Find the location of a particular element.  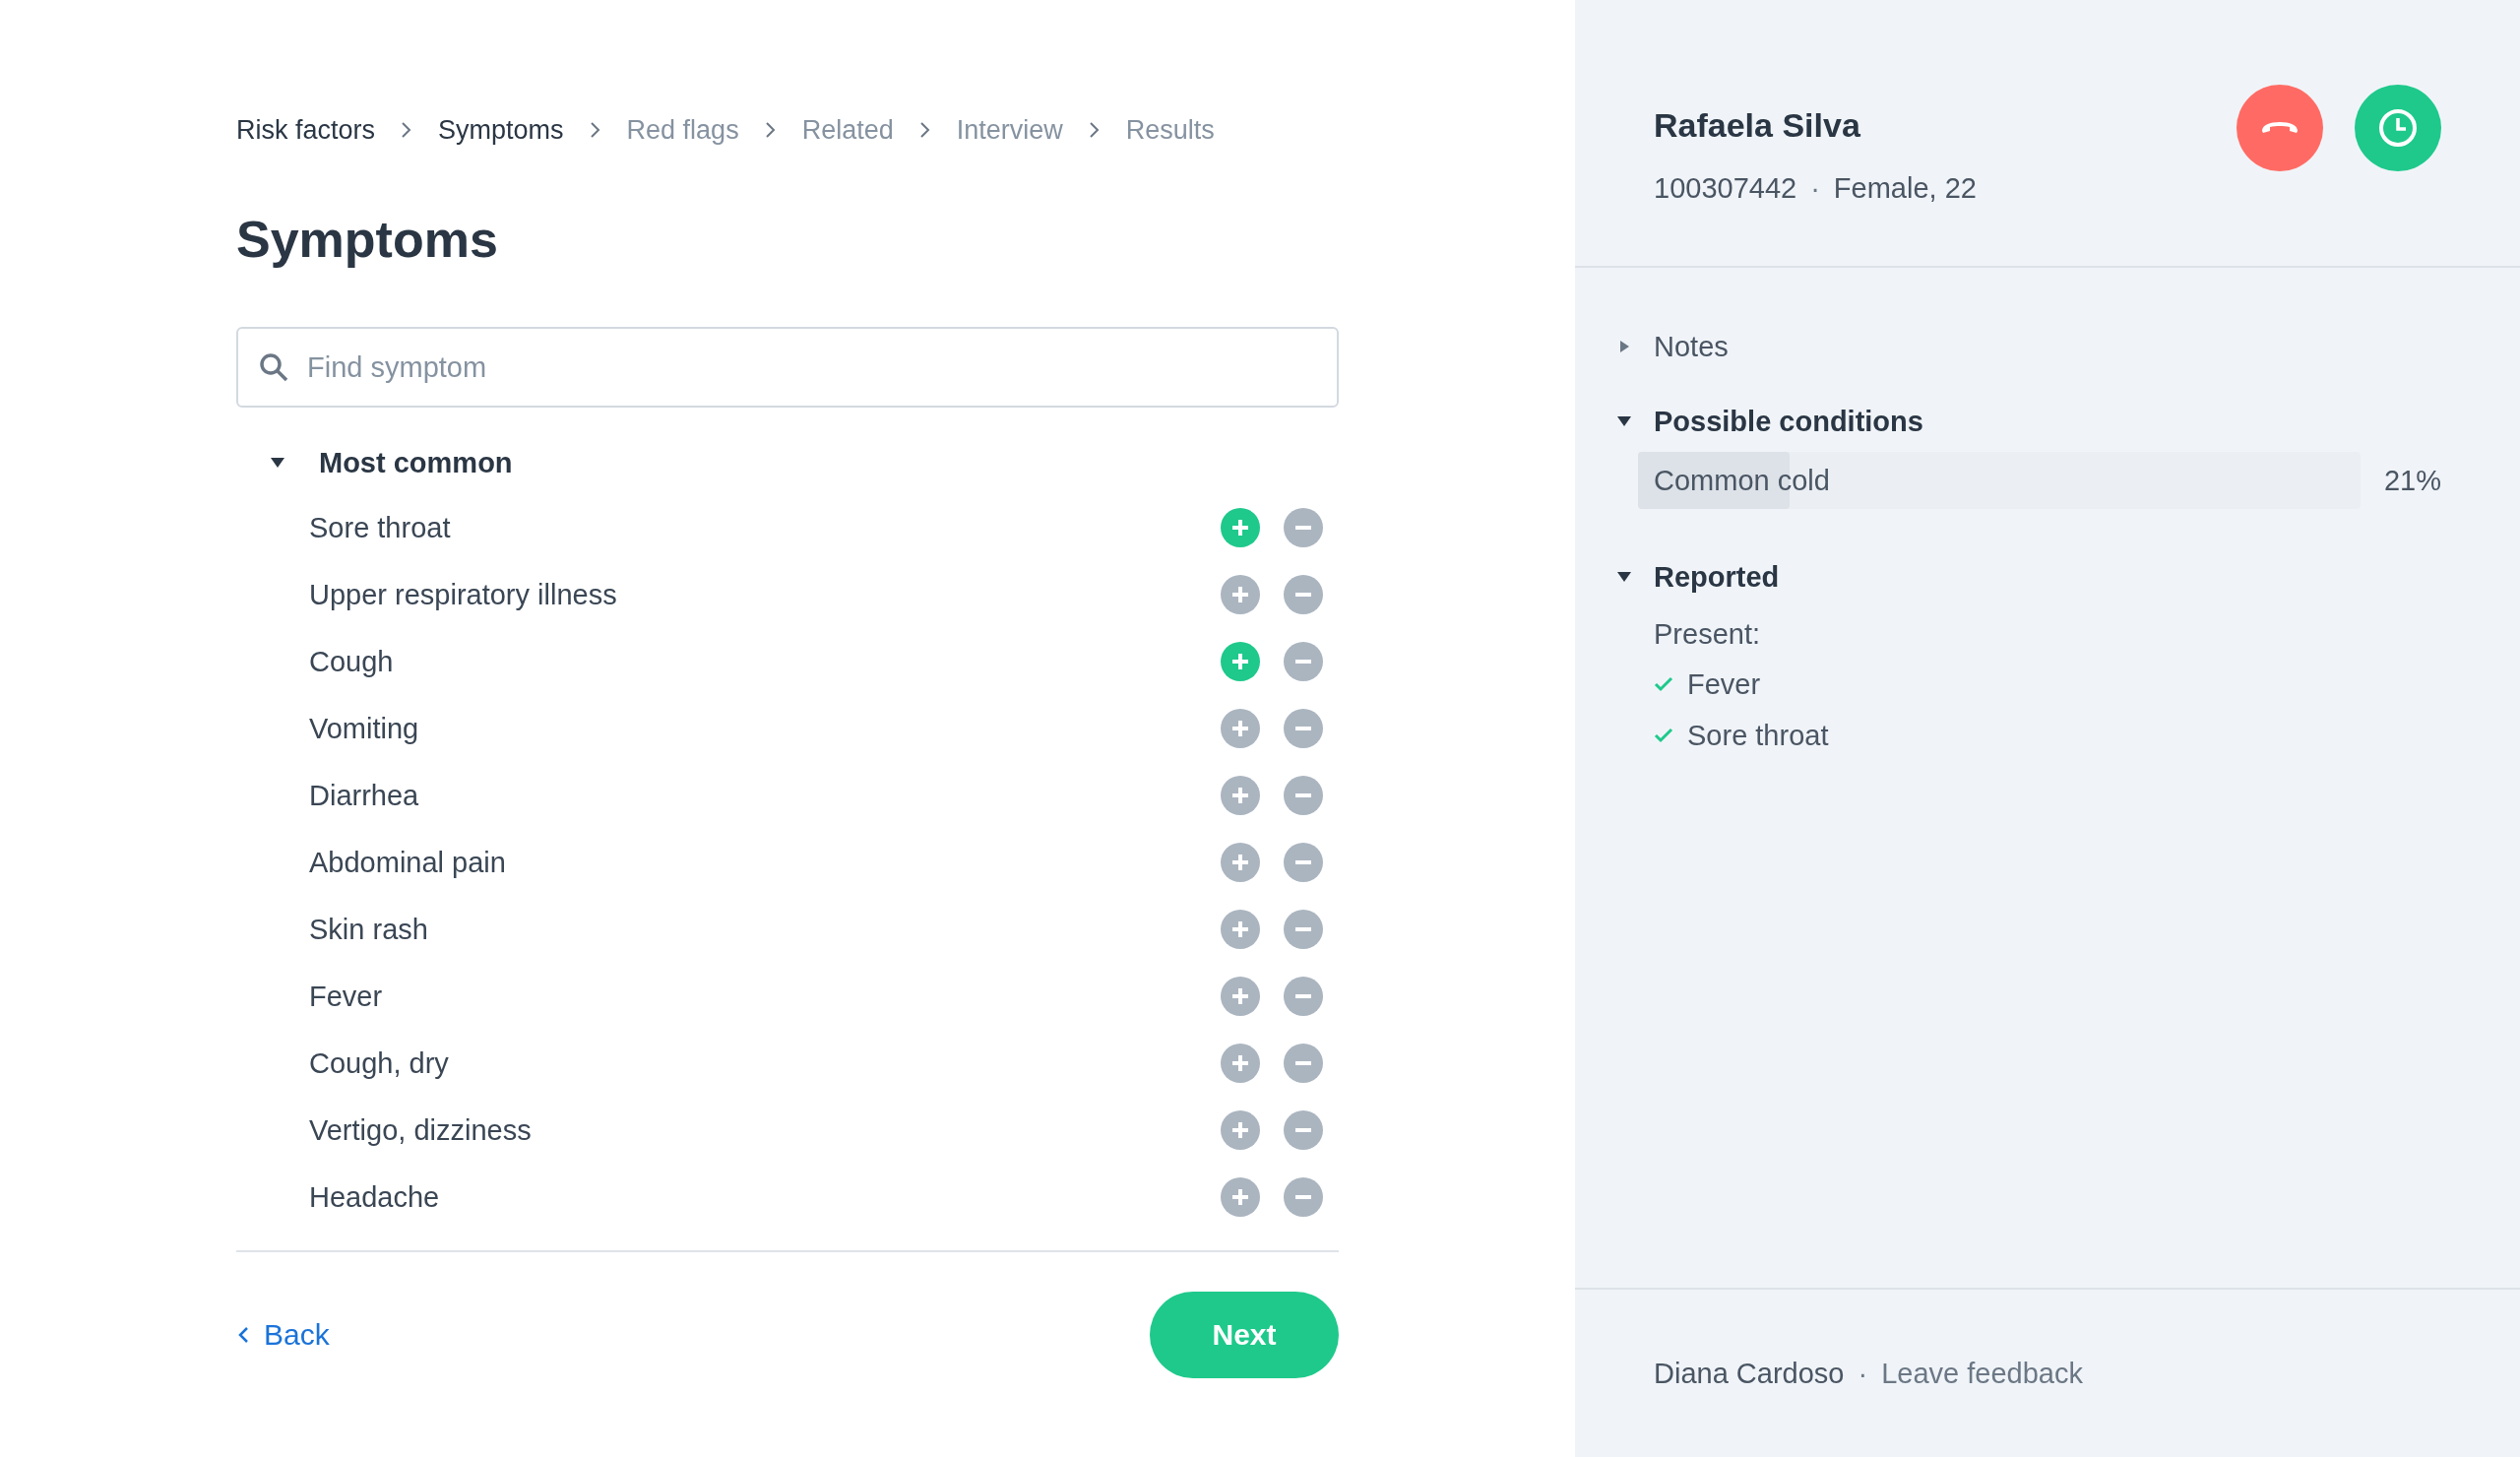

group-title: Most common is located at coordinates (416, 462).